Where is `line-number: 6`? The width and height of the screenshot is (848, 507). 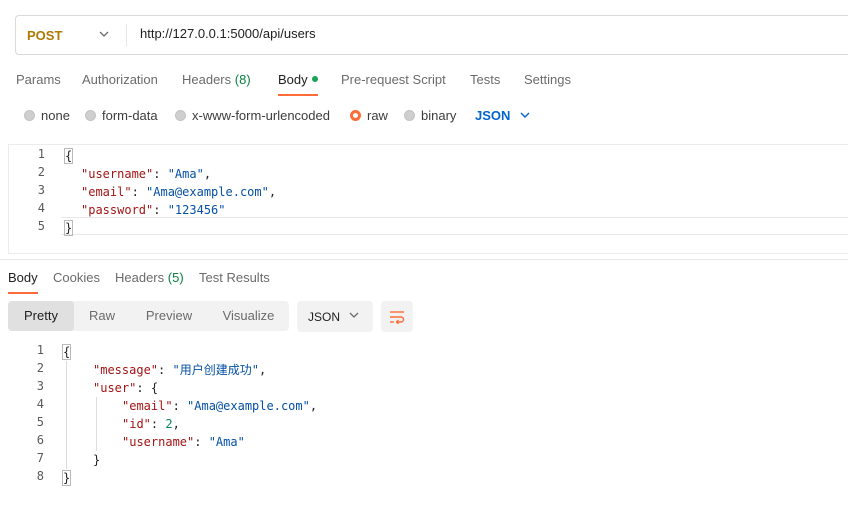 line-number: 6 is located at coordinates (40, 440).